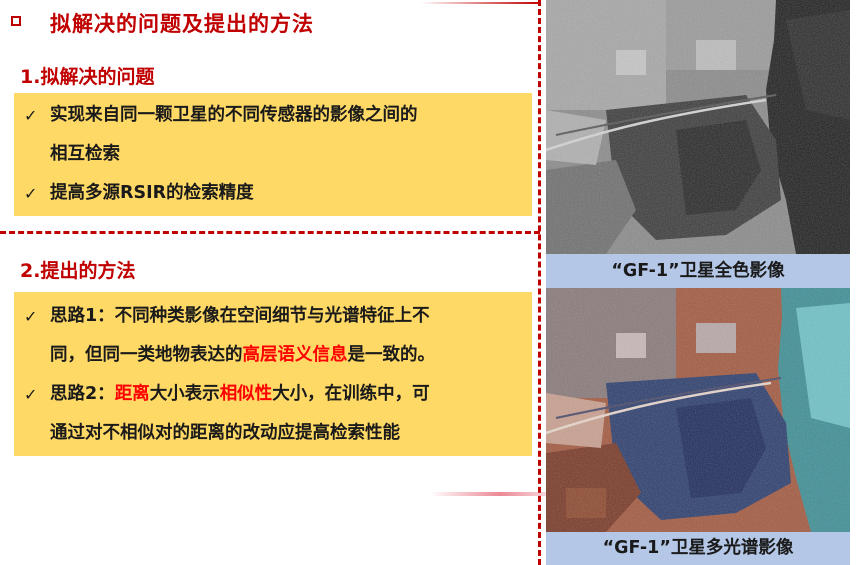 The image size is (865, 565). I want to click on section2-item2-line1: 思路2：距离大小表示相似性大小，在训练中，可, so click(240, 394).